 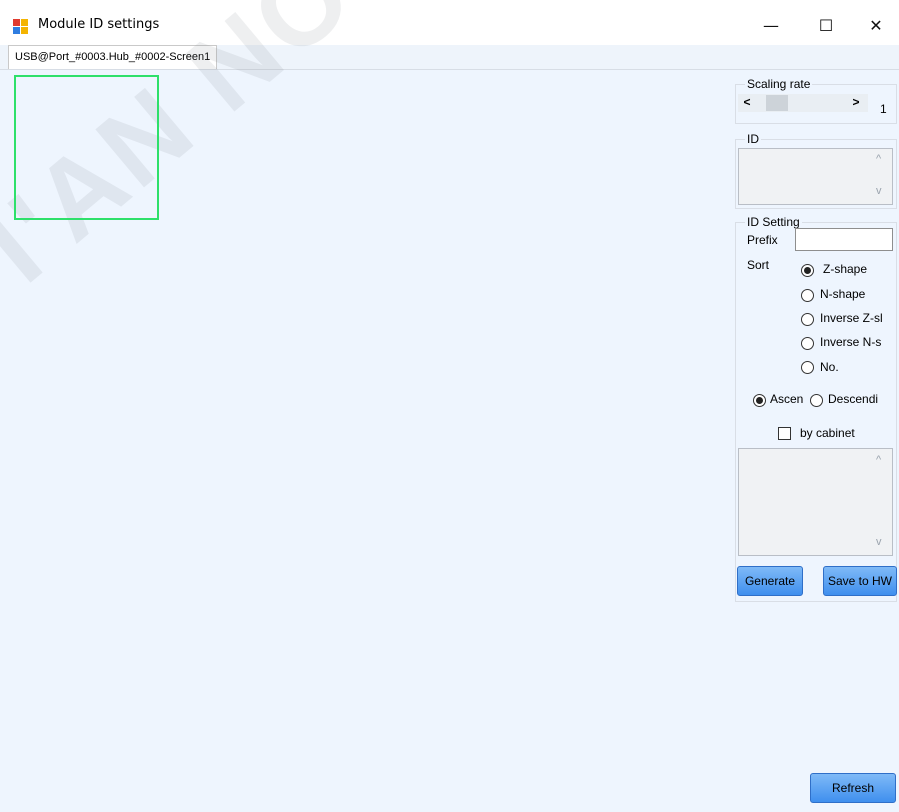 I want to click on id-textarea, so click(x=815, y=176).